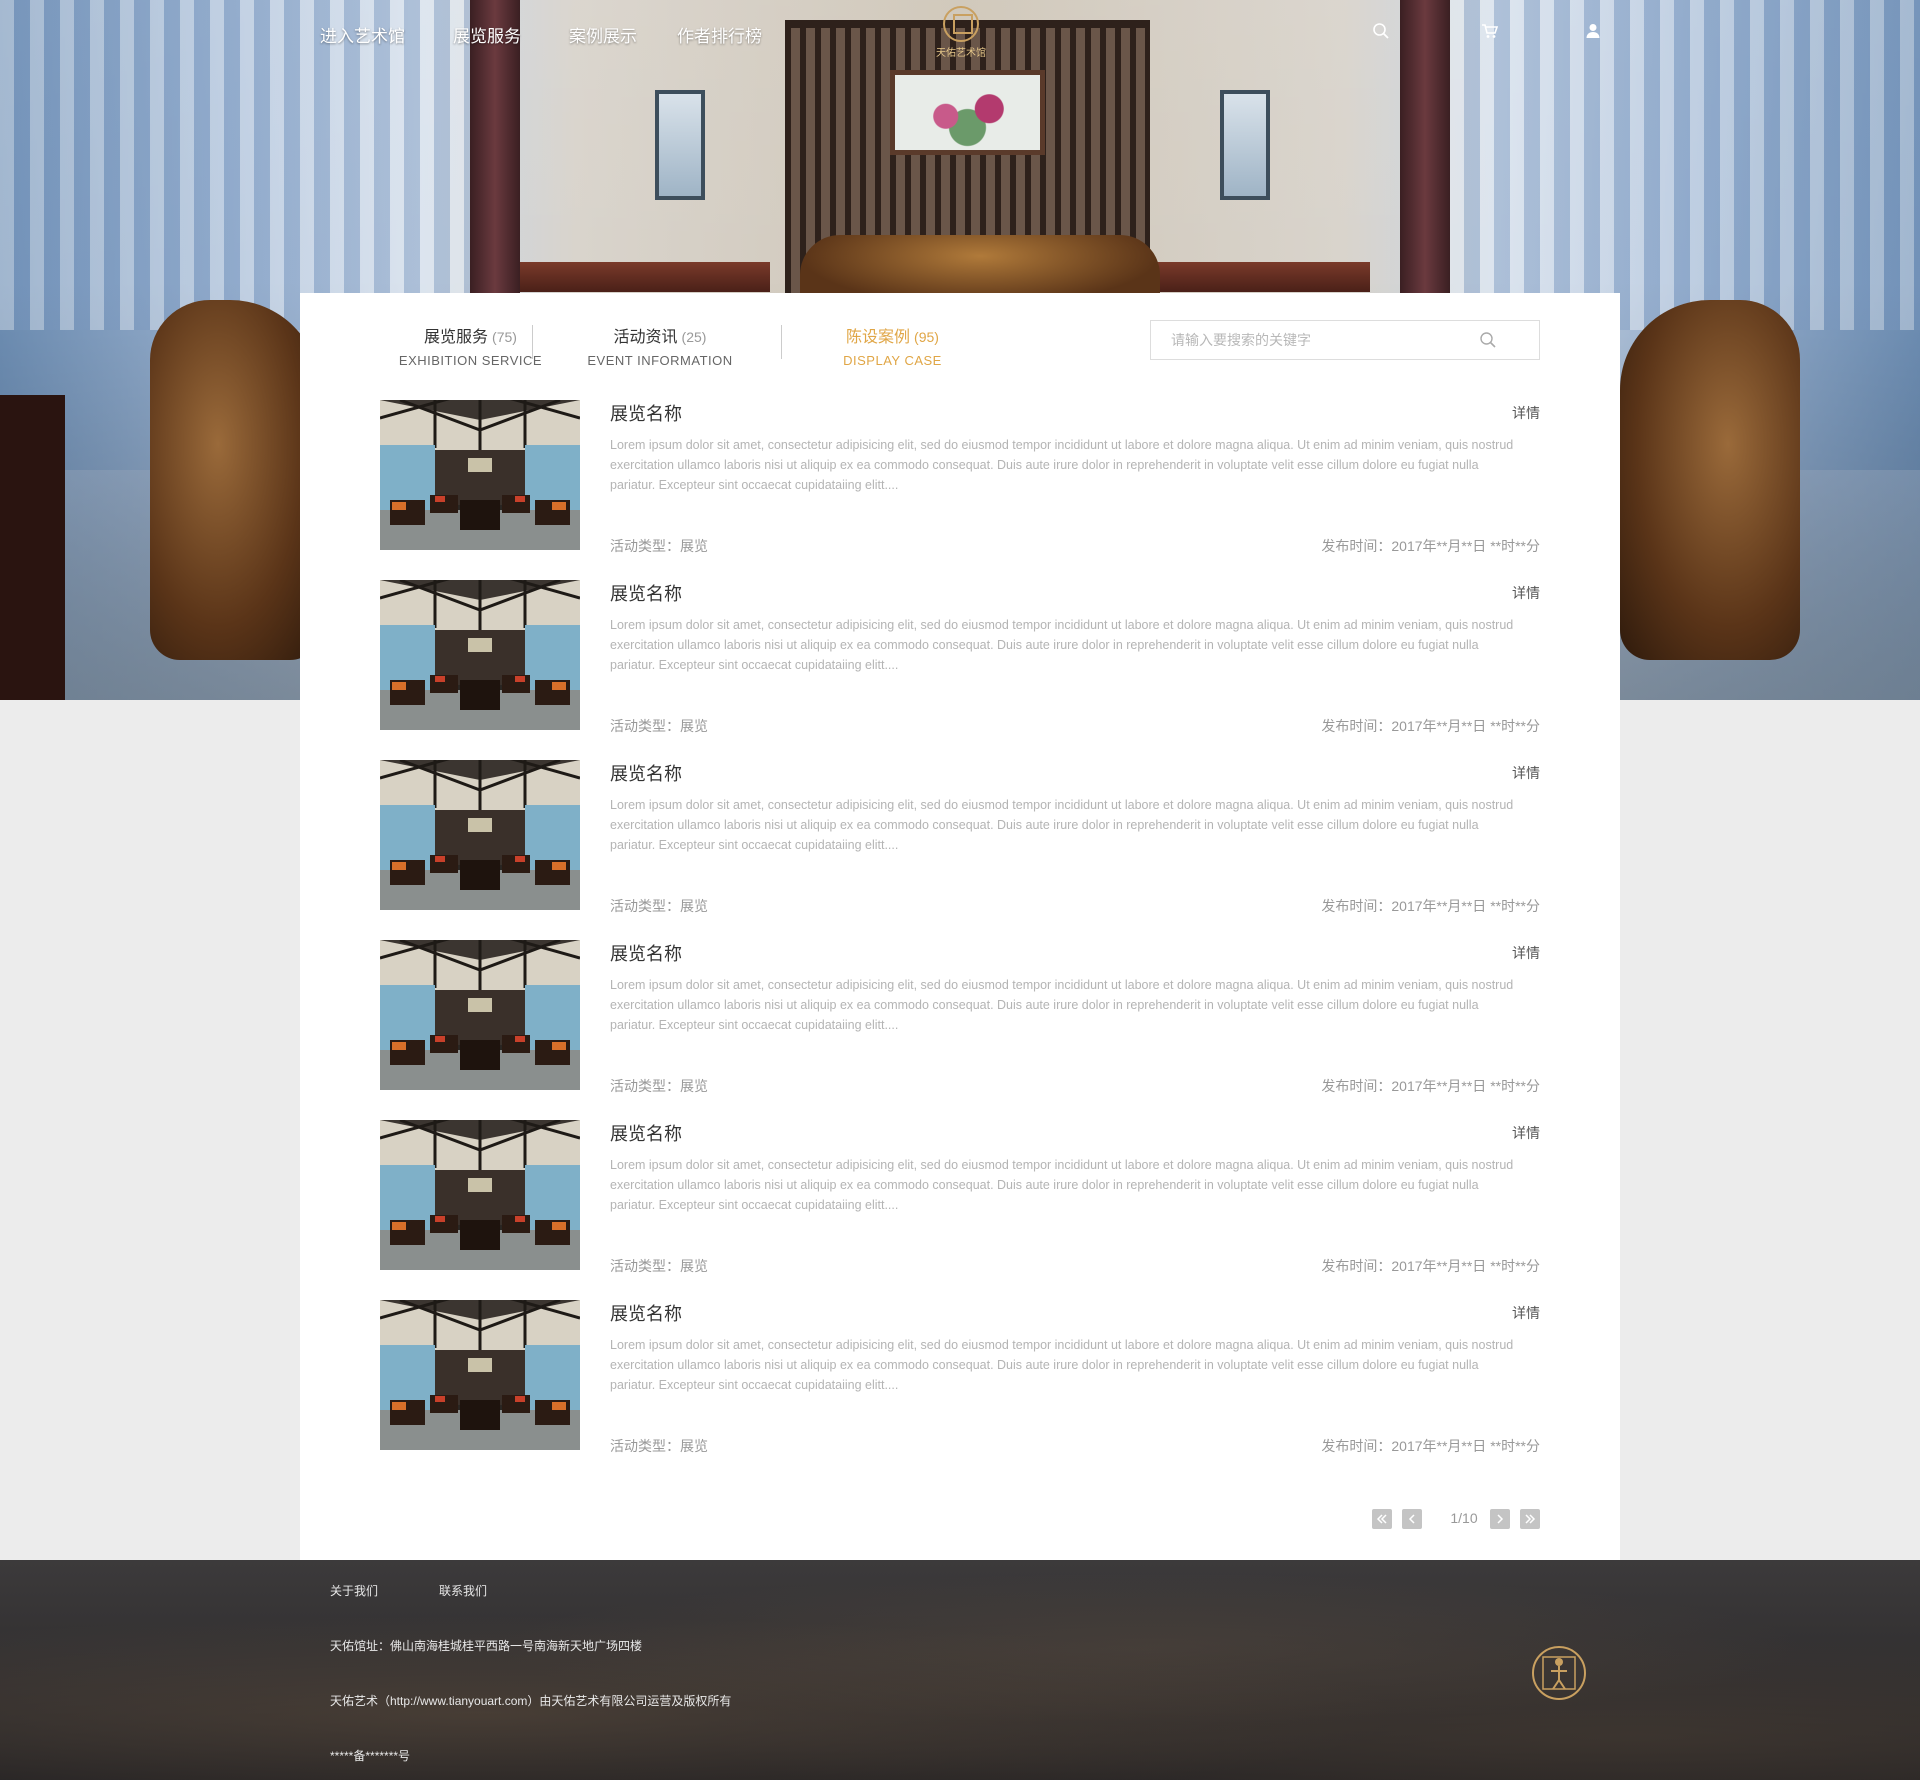  Describe the element at coordinates (1500, 1519) in the screenshot. I see `next-page-button` at that location.